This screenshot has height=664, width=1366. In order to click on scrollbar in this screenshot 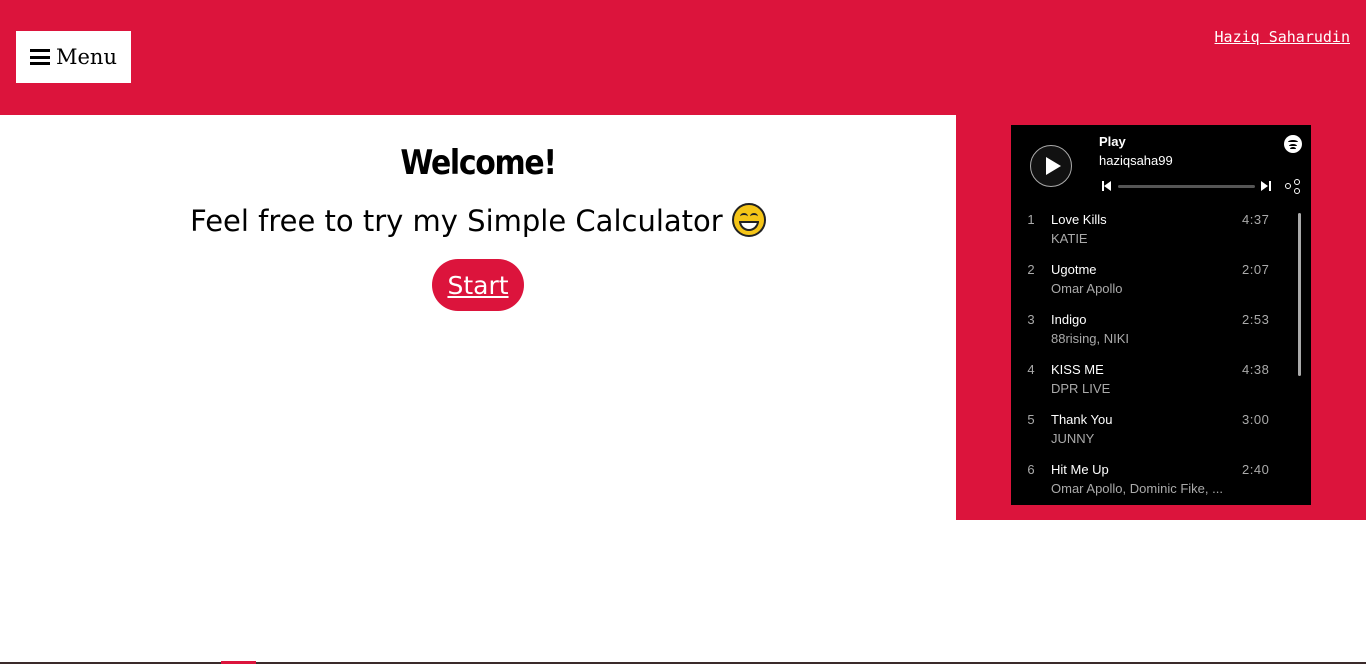, I will do `click(1299, 294)`.